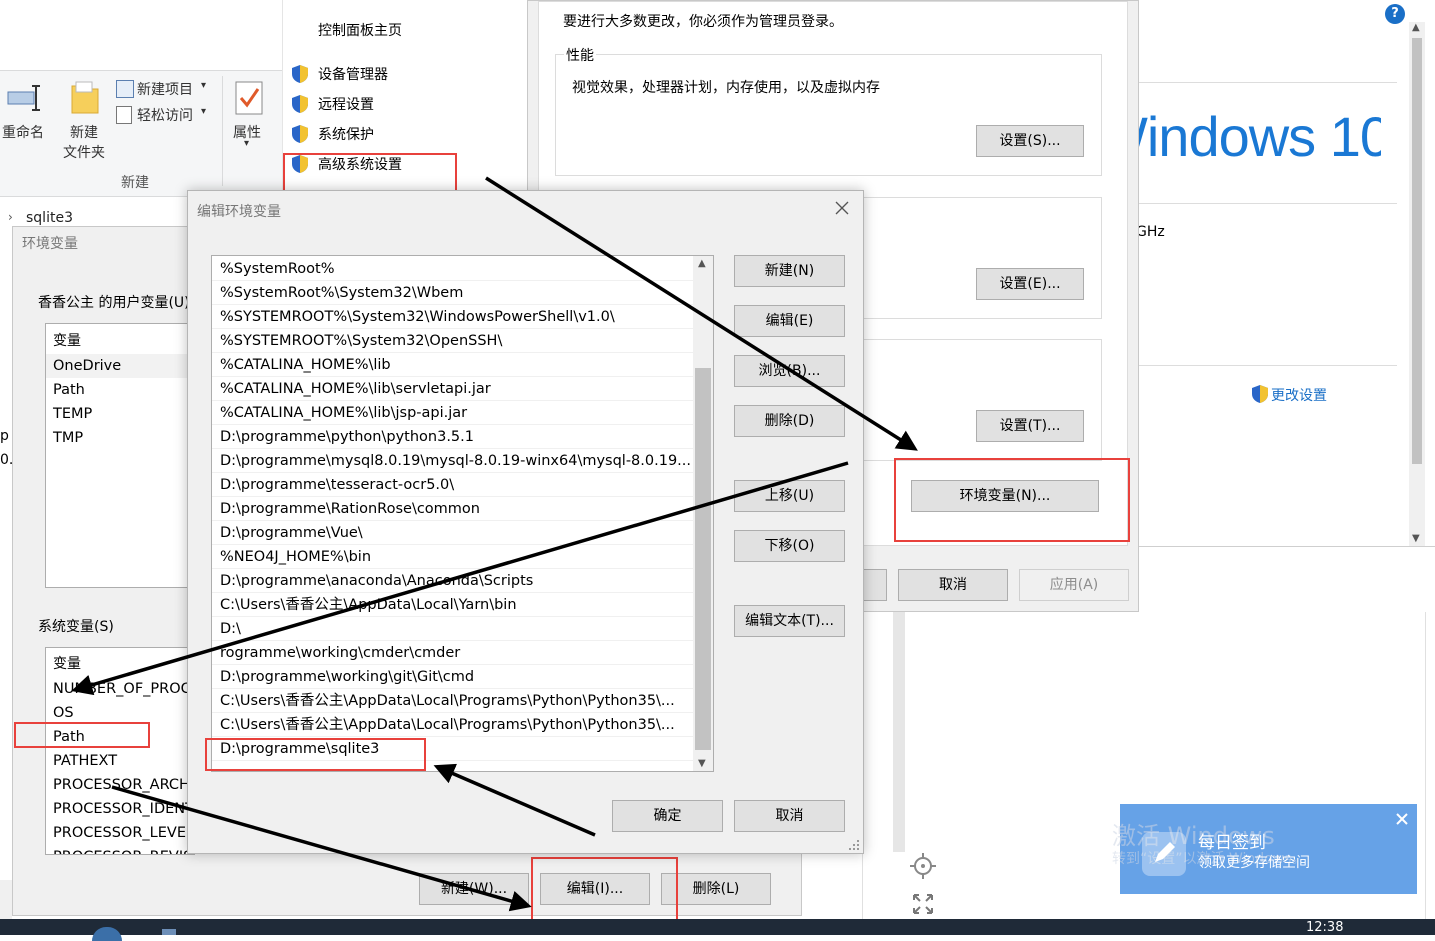  I want to click on arrow-advanced-to-envvars, so click(701, 313).